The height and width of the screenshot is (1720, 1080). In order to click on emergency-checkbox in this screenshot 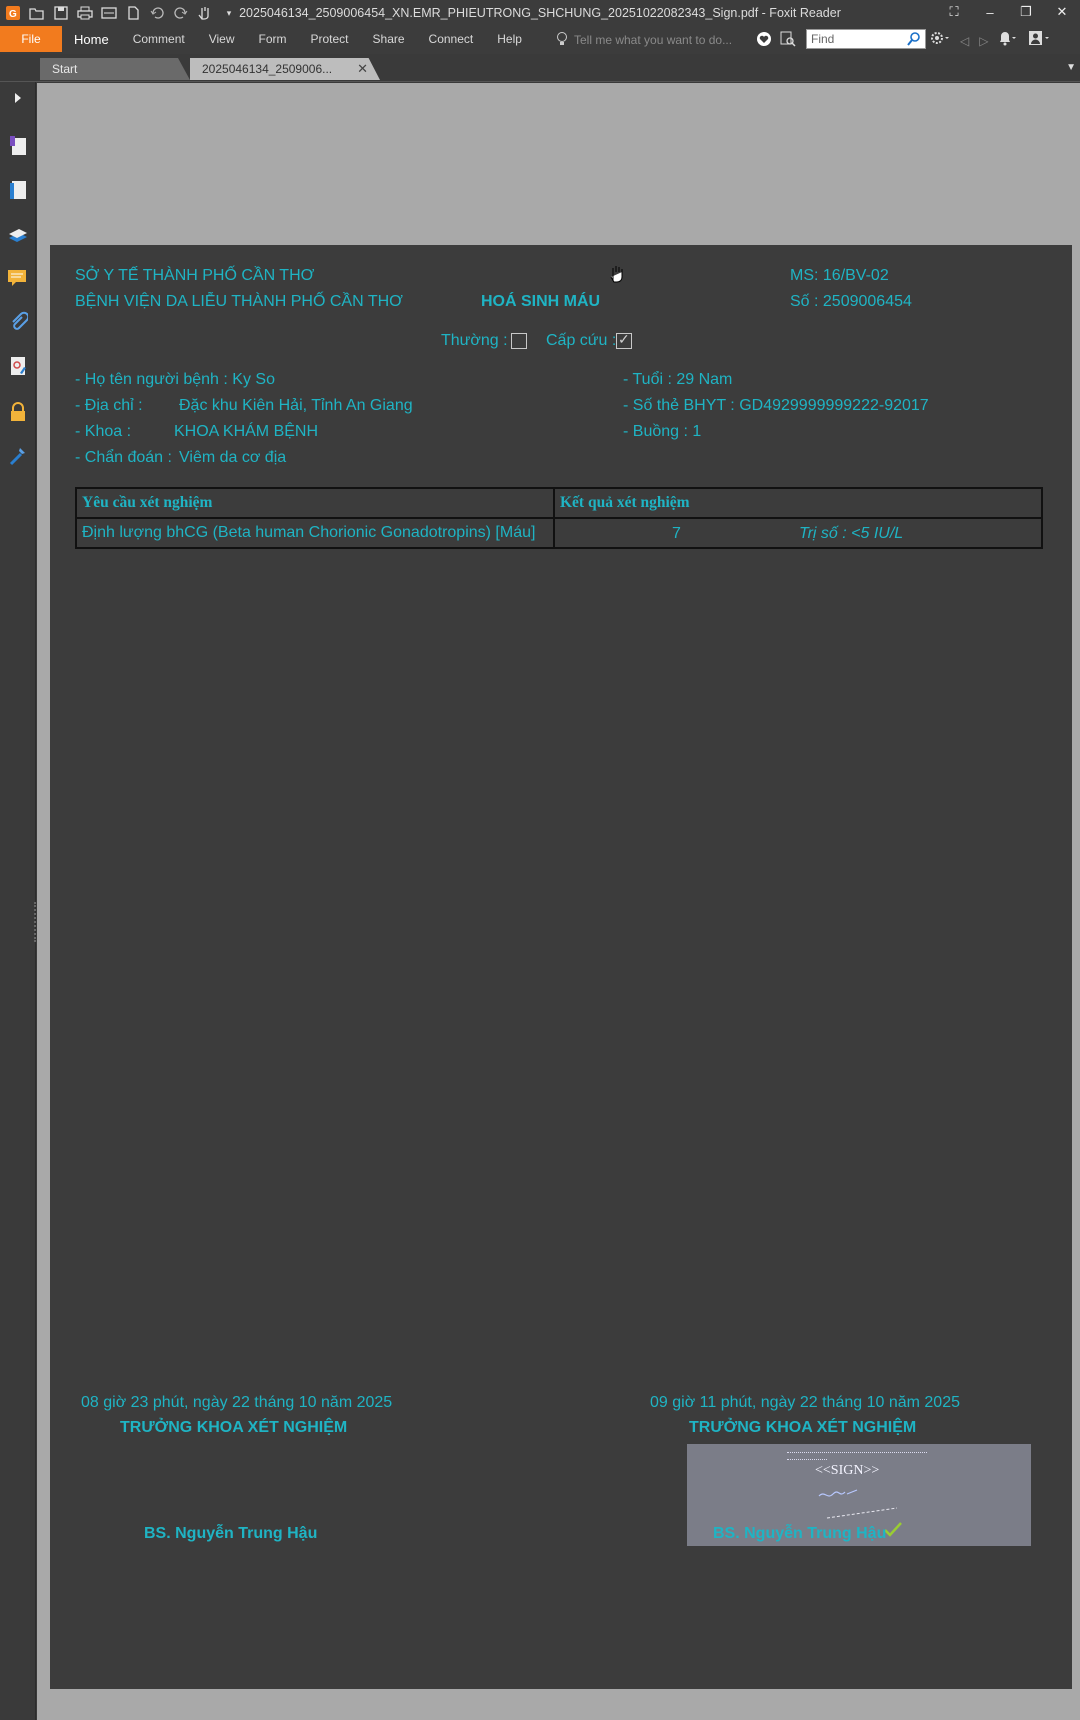, I will do `click(624, 340)`.